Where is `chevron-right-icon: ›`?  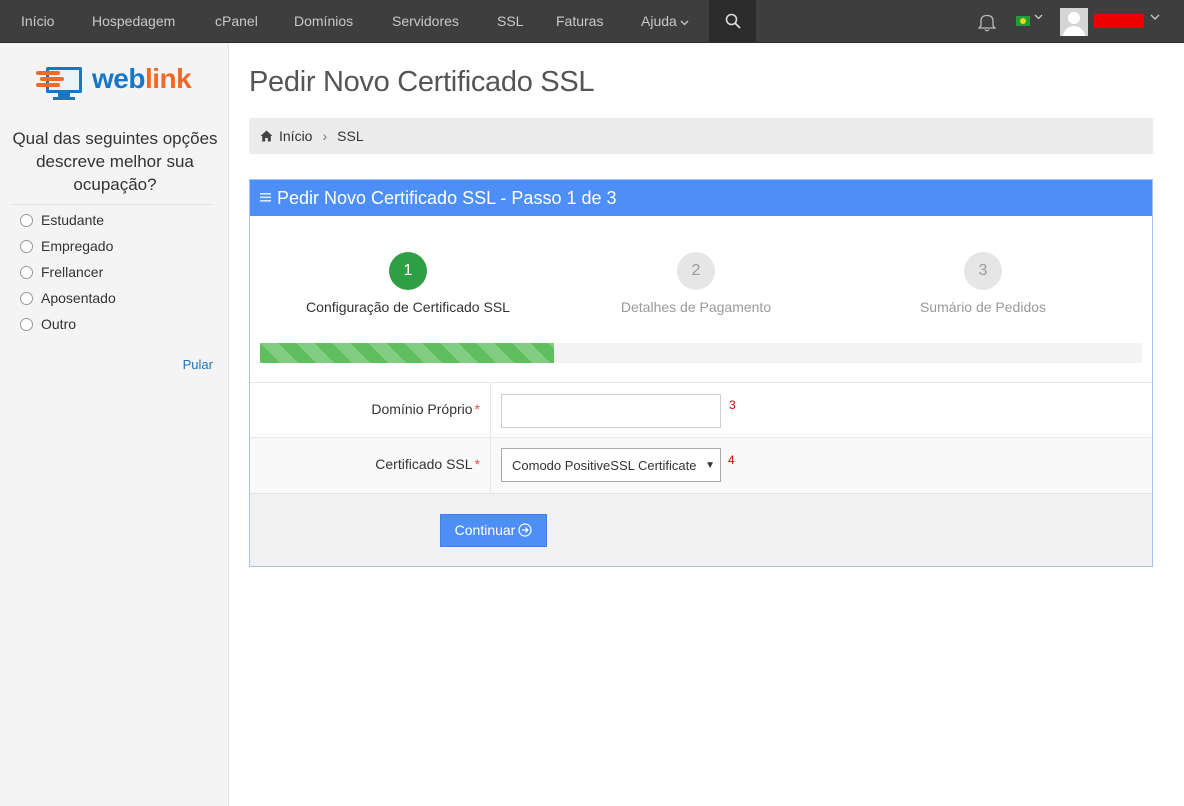 chevron-right-icon: › is located at coordinates (325, 136).